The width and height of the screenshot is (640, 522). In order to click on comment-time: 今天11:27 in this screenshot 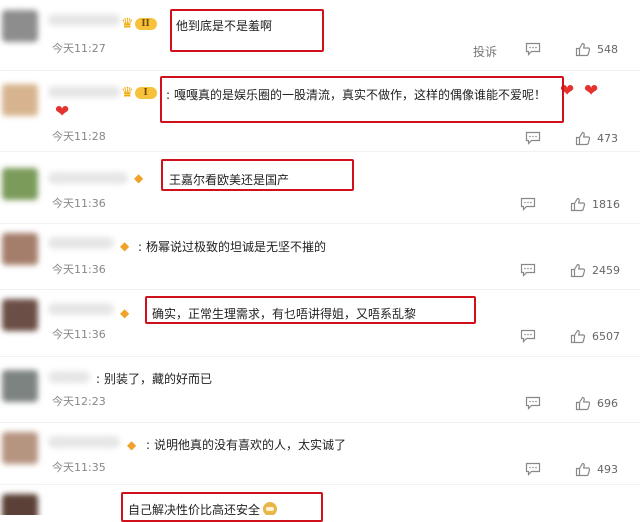, I will do `click(79, 48)`.